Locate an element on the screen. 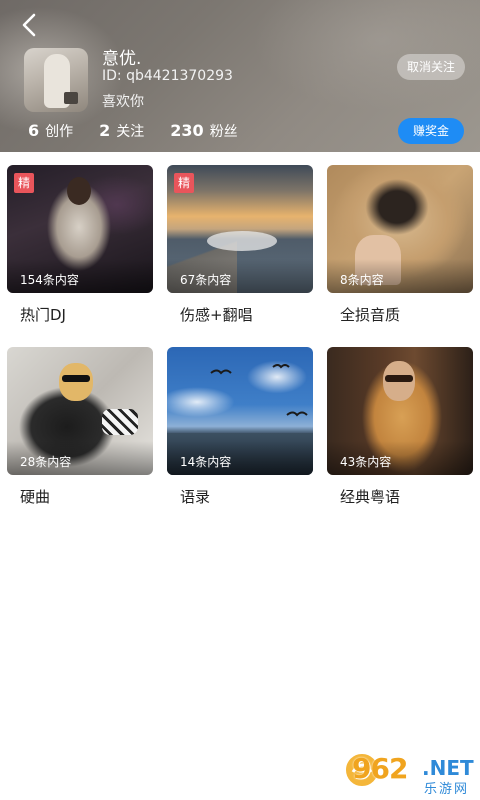 The height and width of the screenshot is (800, 480). playlist-cover: 精 67条内容 is located at coordinates (240, 229).